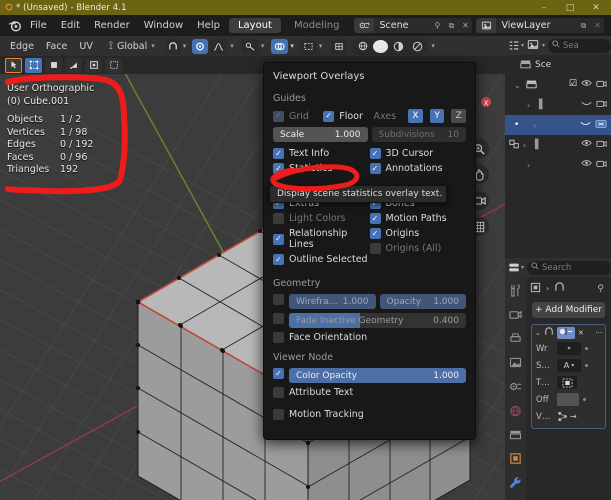  Describe the element at coordinates (569, 365) in the screenshot. I see `modifier-dropdown-s: A ▾` at that location.